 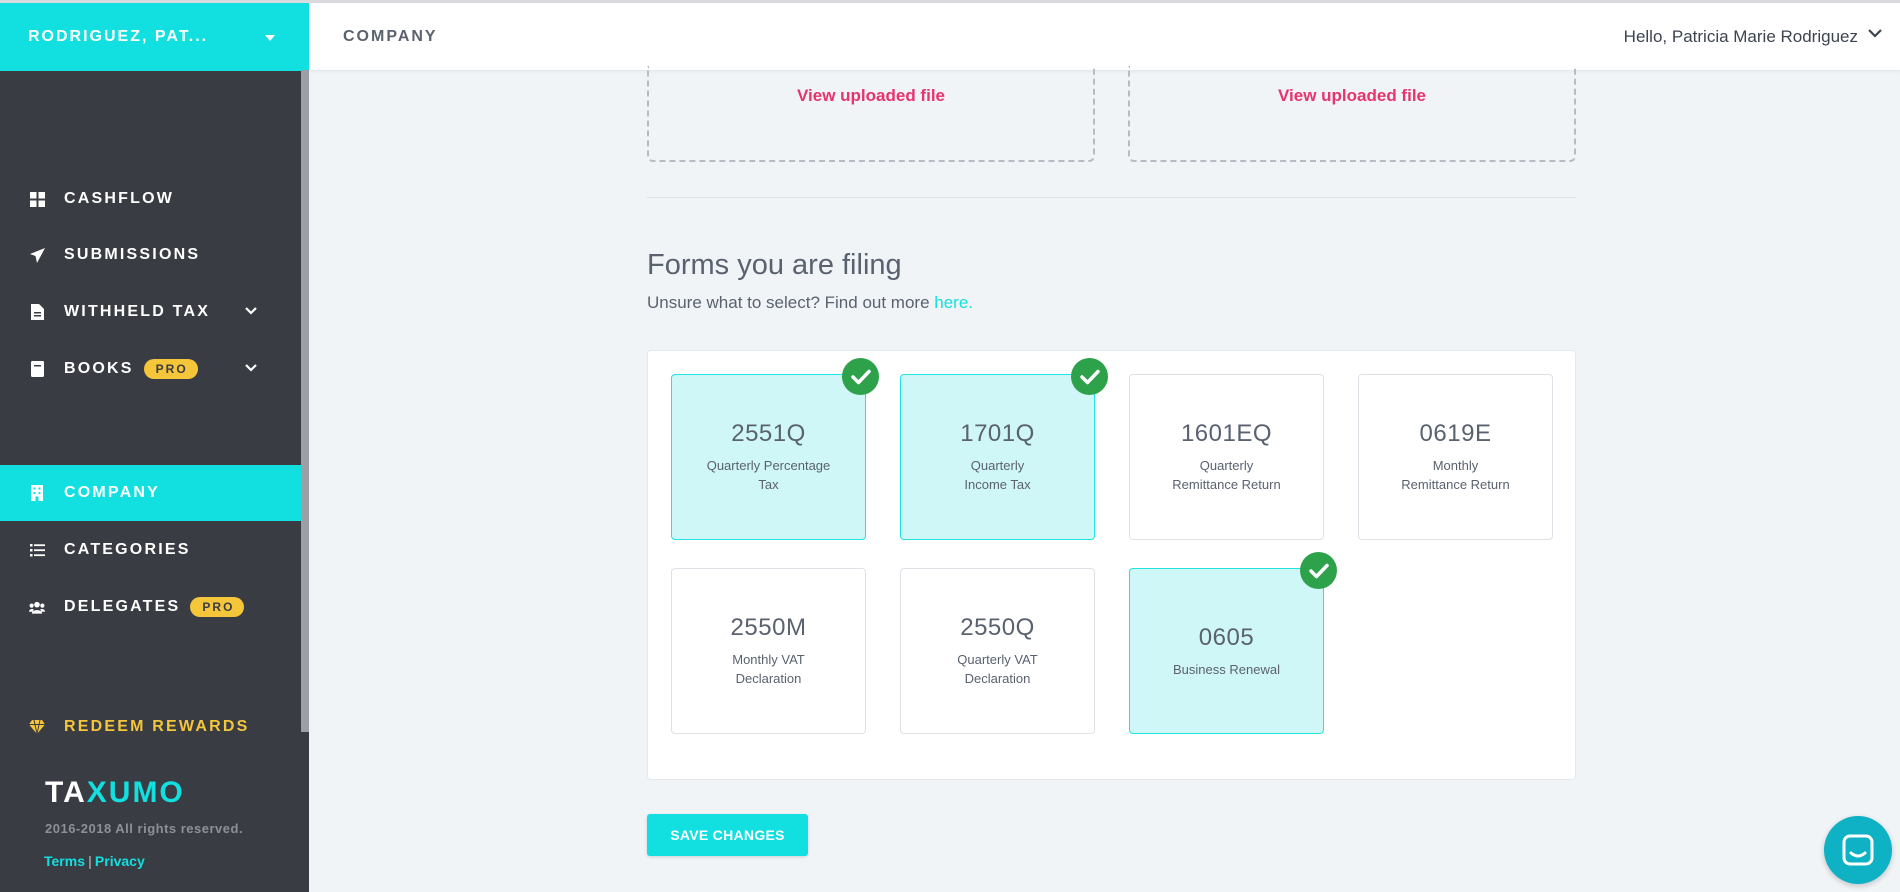 What do you see at coordinates (997, 433) in the screenshot?
I see `form-code: 1701Q` at bounding box center [997, 433].